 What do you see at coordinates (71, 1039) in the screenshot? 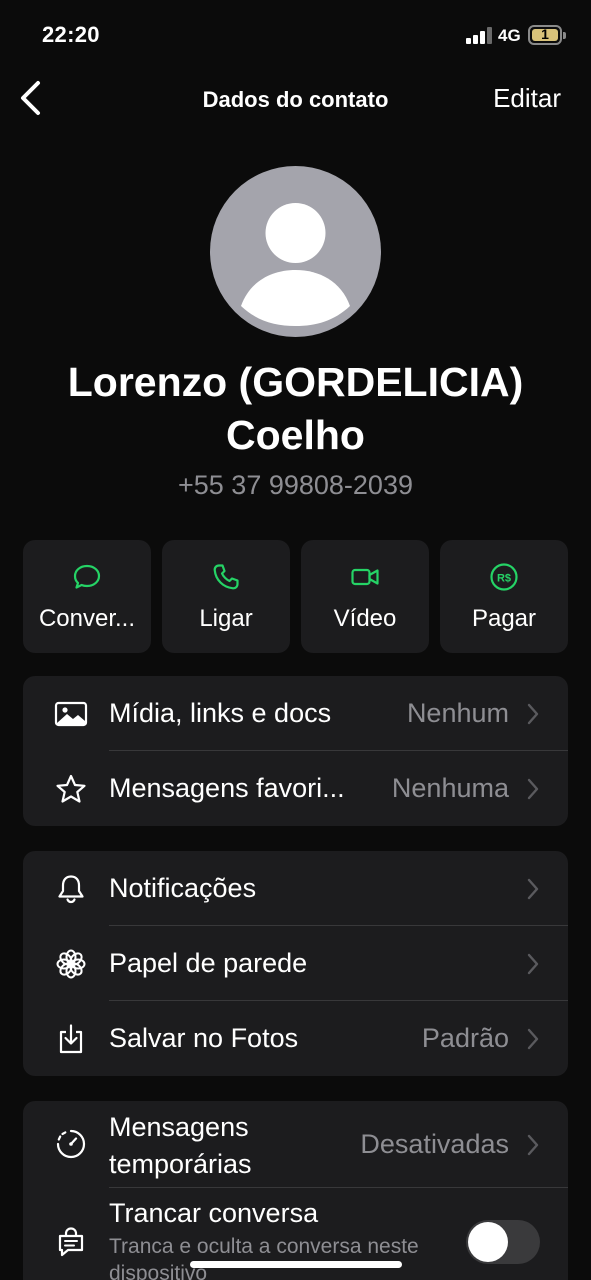
I see `save-download-icon` at bounding box center [71, 1039].